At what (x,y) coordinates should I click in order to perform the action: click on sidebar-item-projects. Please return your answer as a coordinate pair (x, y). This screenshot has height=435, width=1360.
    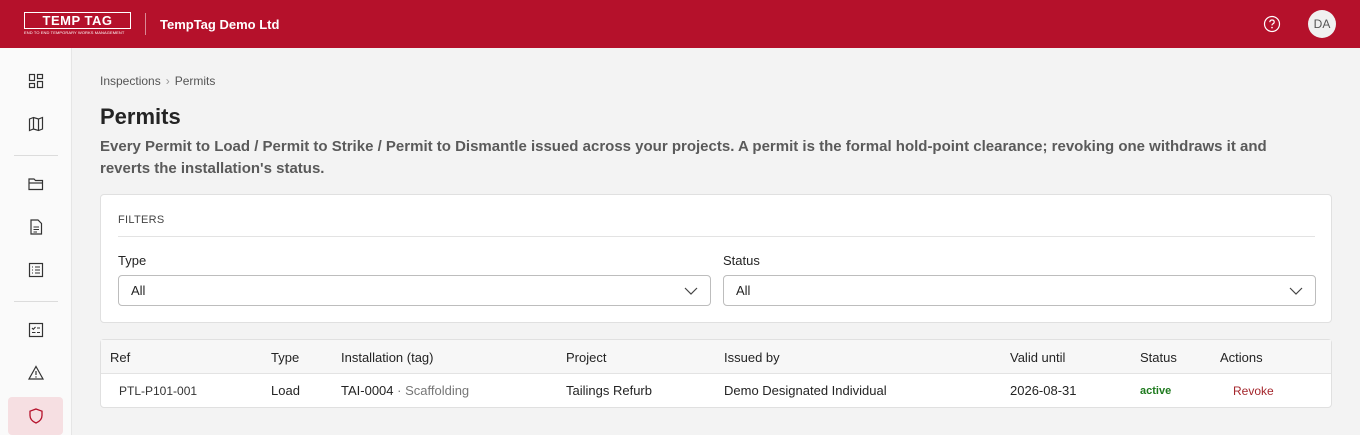
    Looking at the image, I should click on (35, 184).